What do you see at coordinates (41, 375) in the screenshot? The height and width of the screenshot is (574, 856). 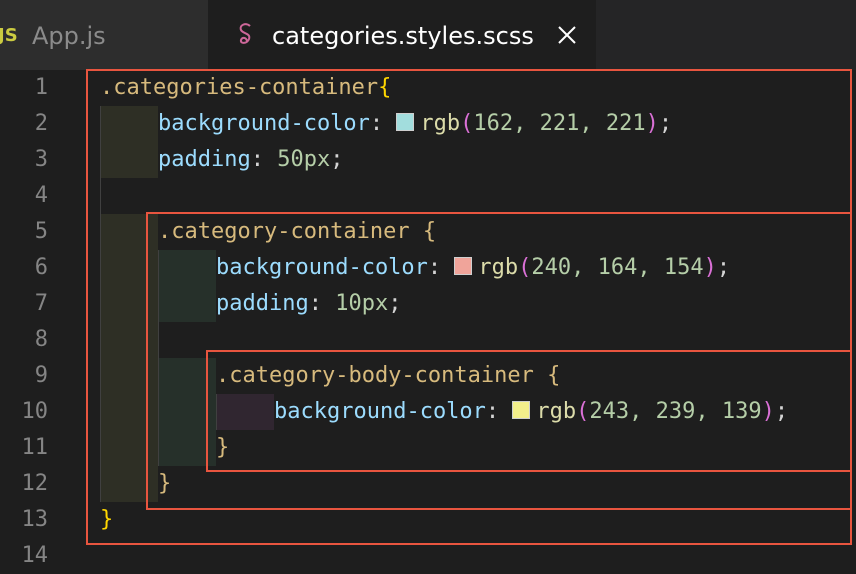 I see `line-number: 9` at bounding box center [41, 375].